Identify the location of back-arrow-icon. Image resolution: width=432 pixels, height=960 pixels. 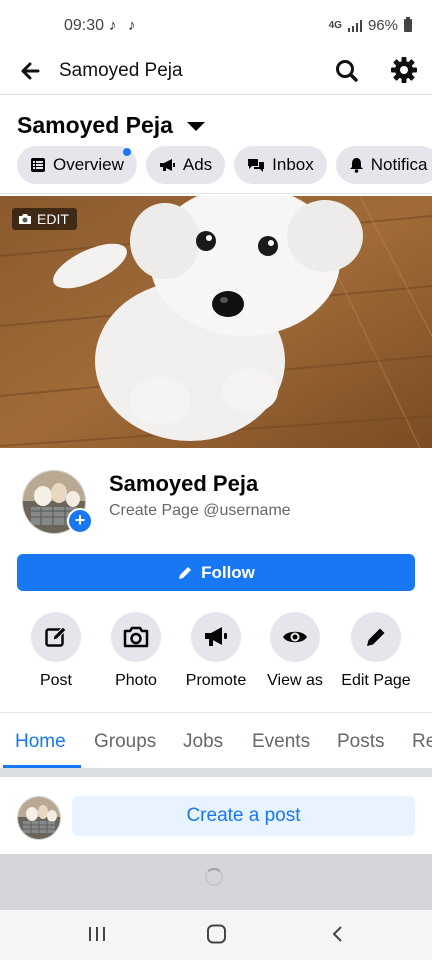
(31, 71).